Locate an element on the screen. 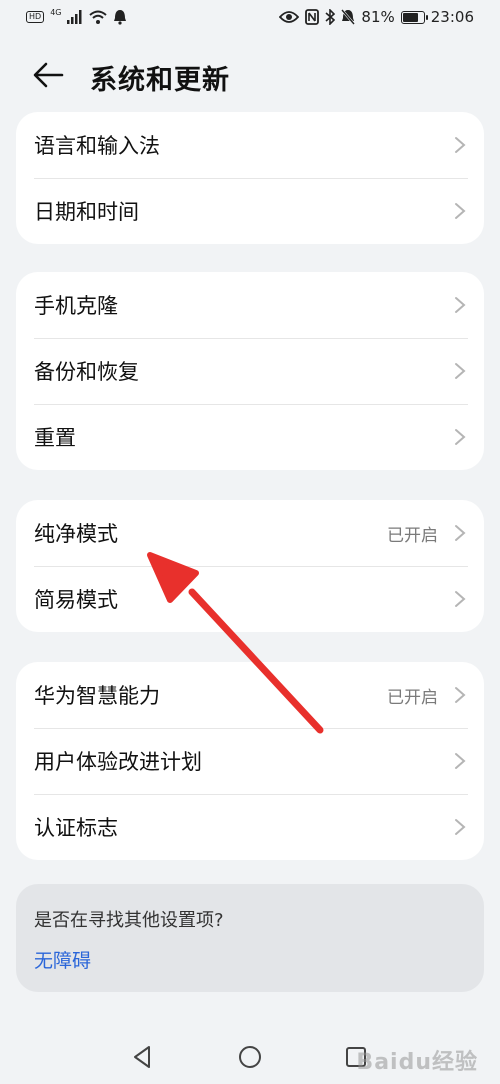 Image resolution: width=500 pixels, height=1084 pixels. settings-row-certification: 认证标志 is located at coordinates (250, 827).